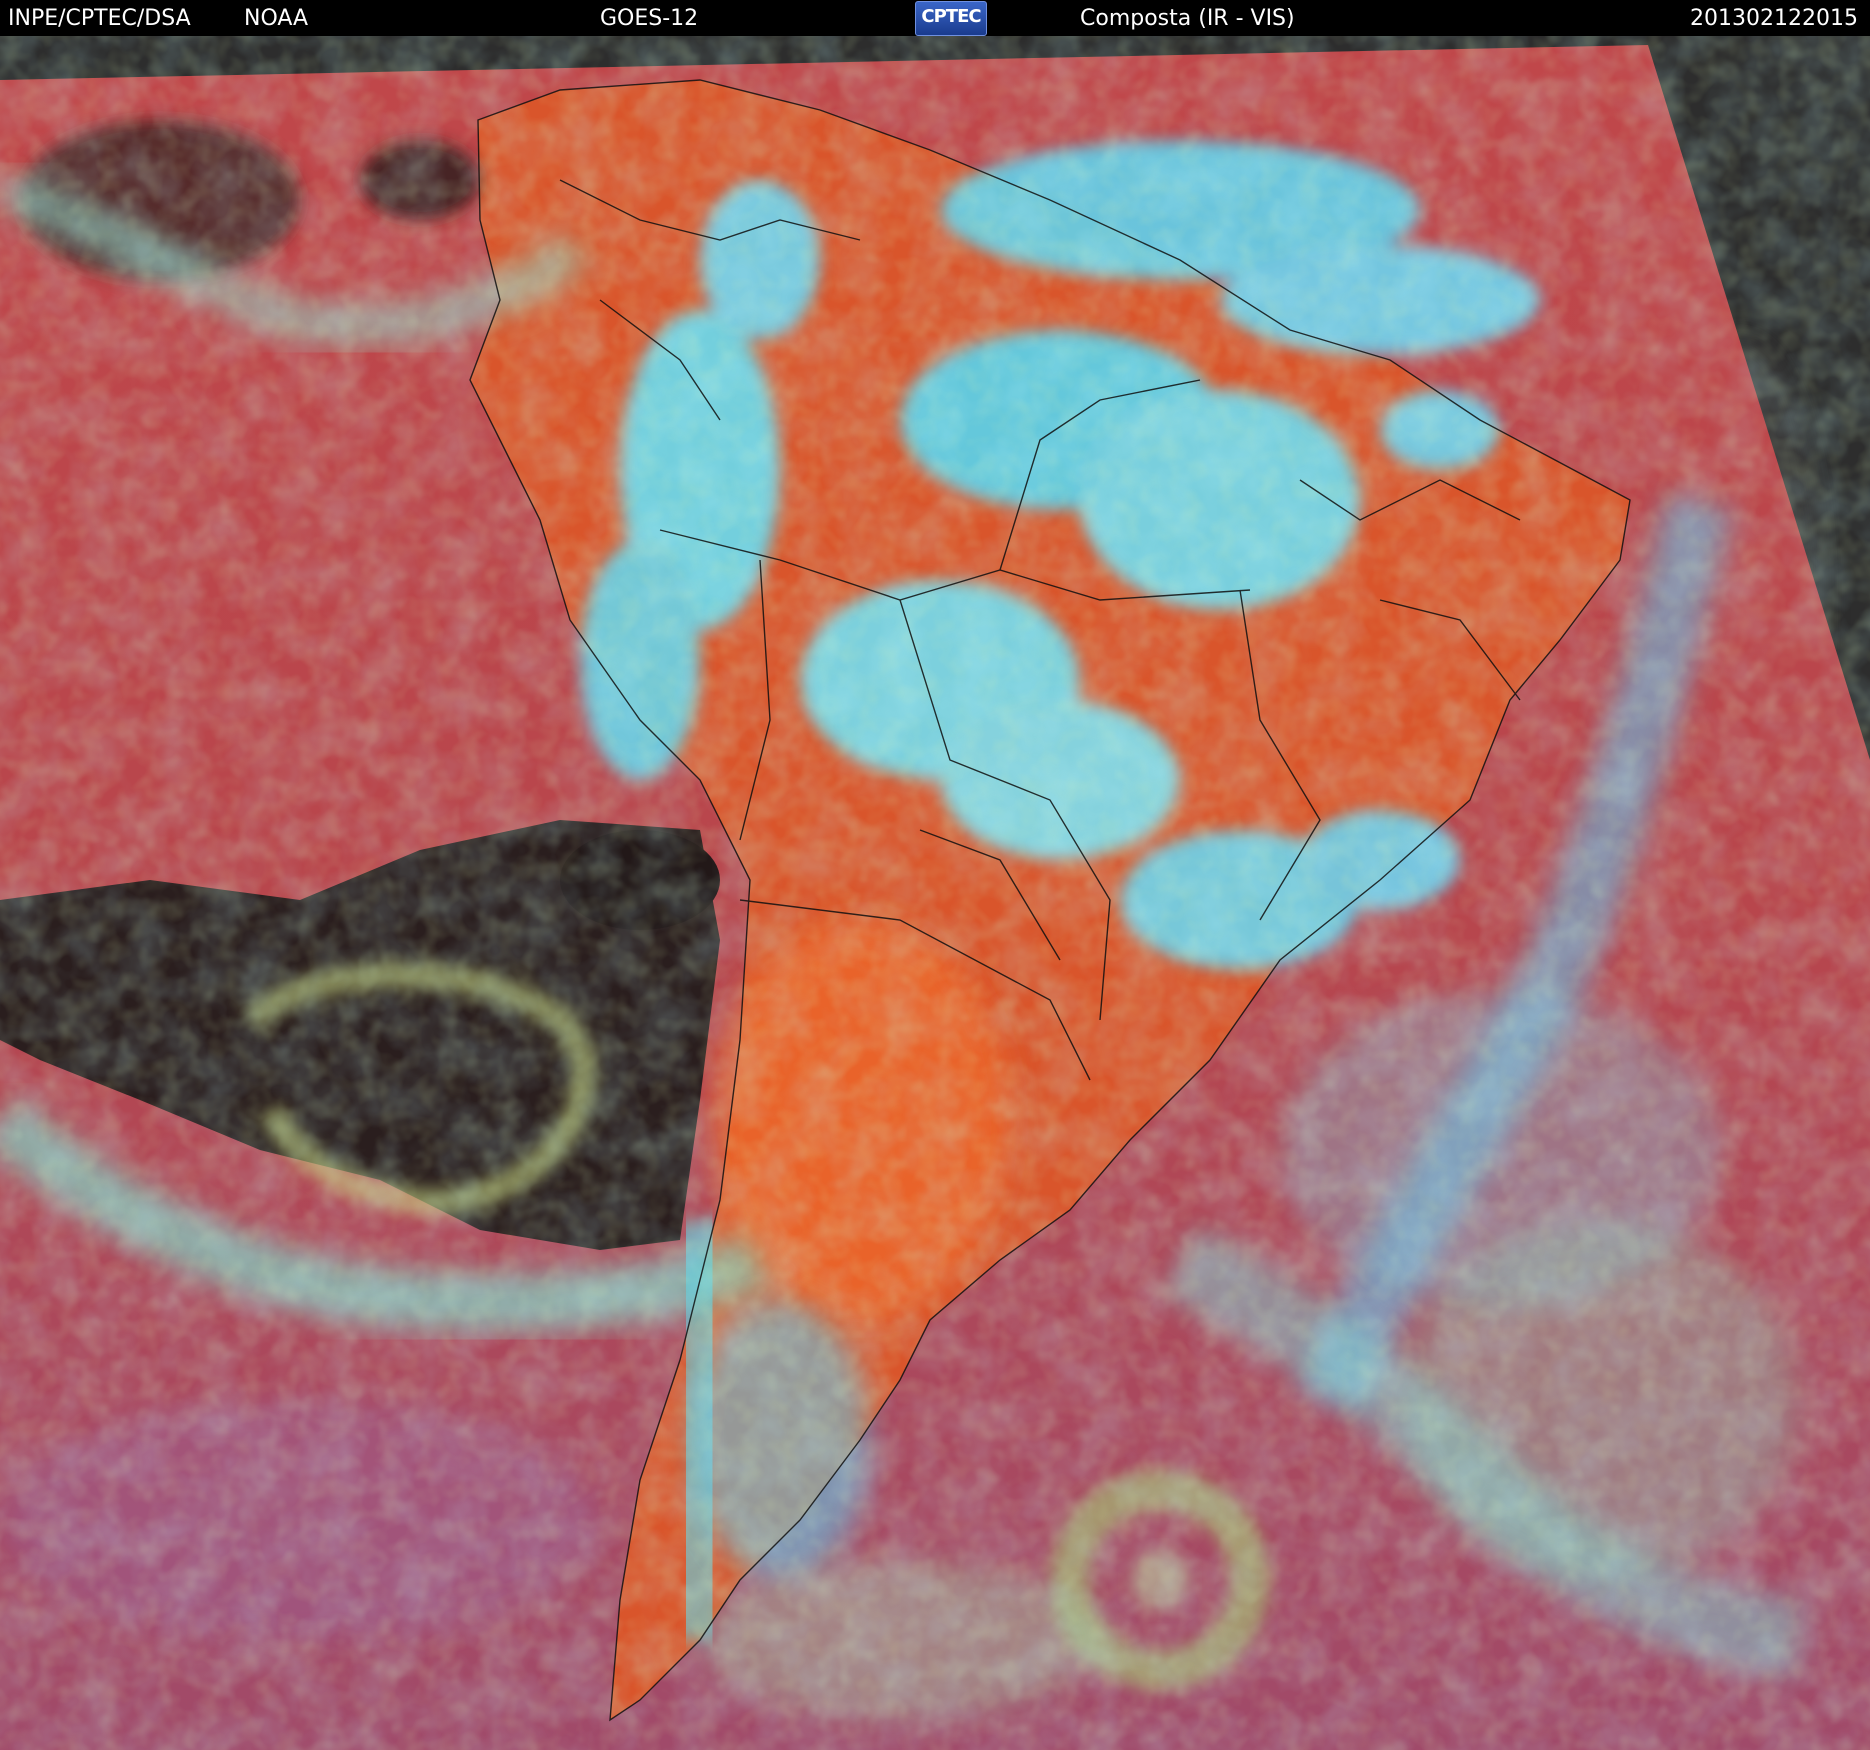 The image size is (1870, 1750). I want to click on product-label: Composta (IR - VIS), so click(1187, 18).